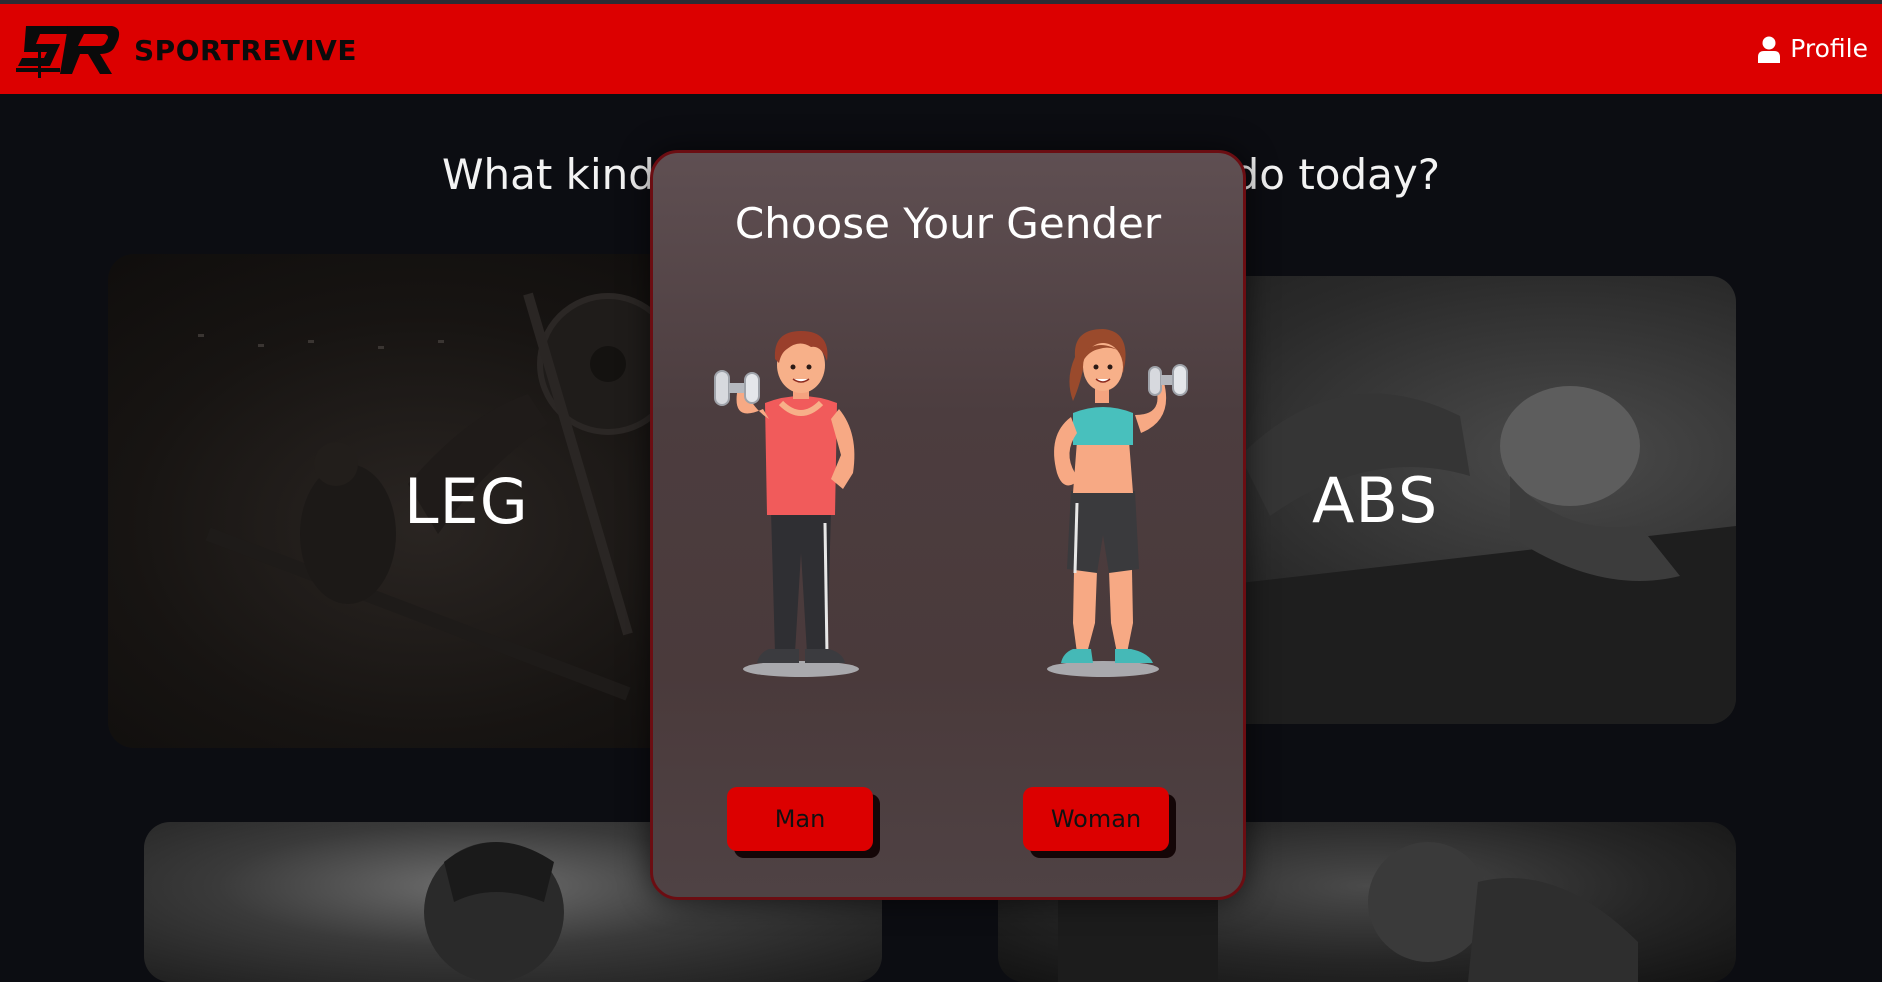 This screenshot has width=1882, height=982. I want to click on navbar: SPORTREVIVE Profile, so click(941, 49).